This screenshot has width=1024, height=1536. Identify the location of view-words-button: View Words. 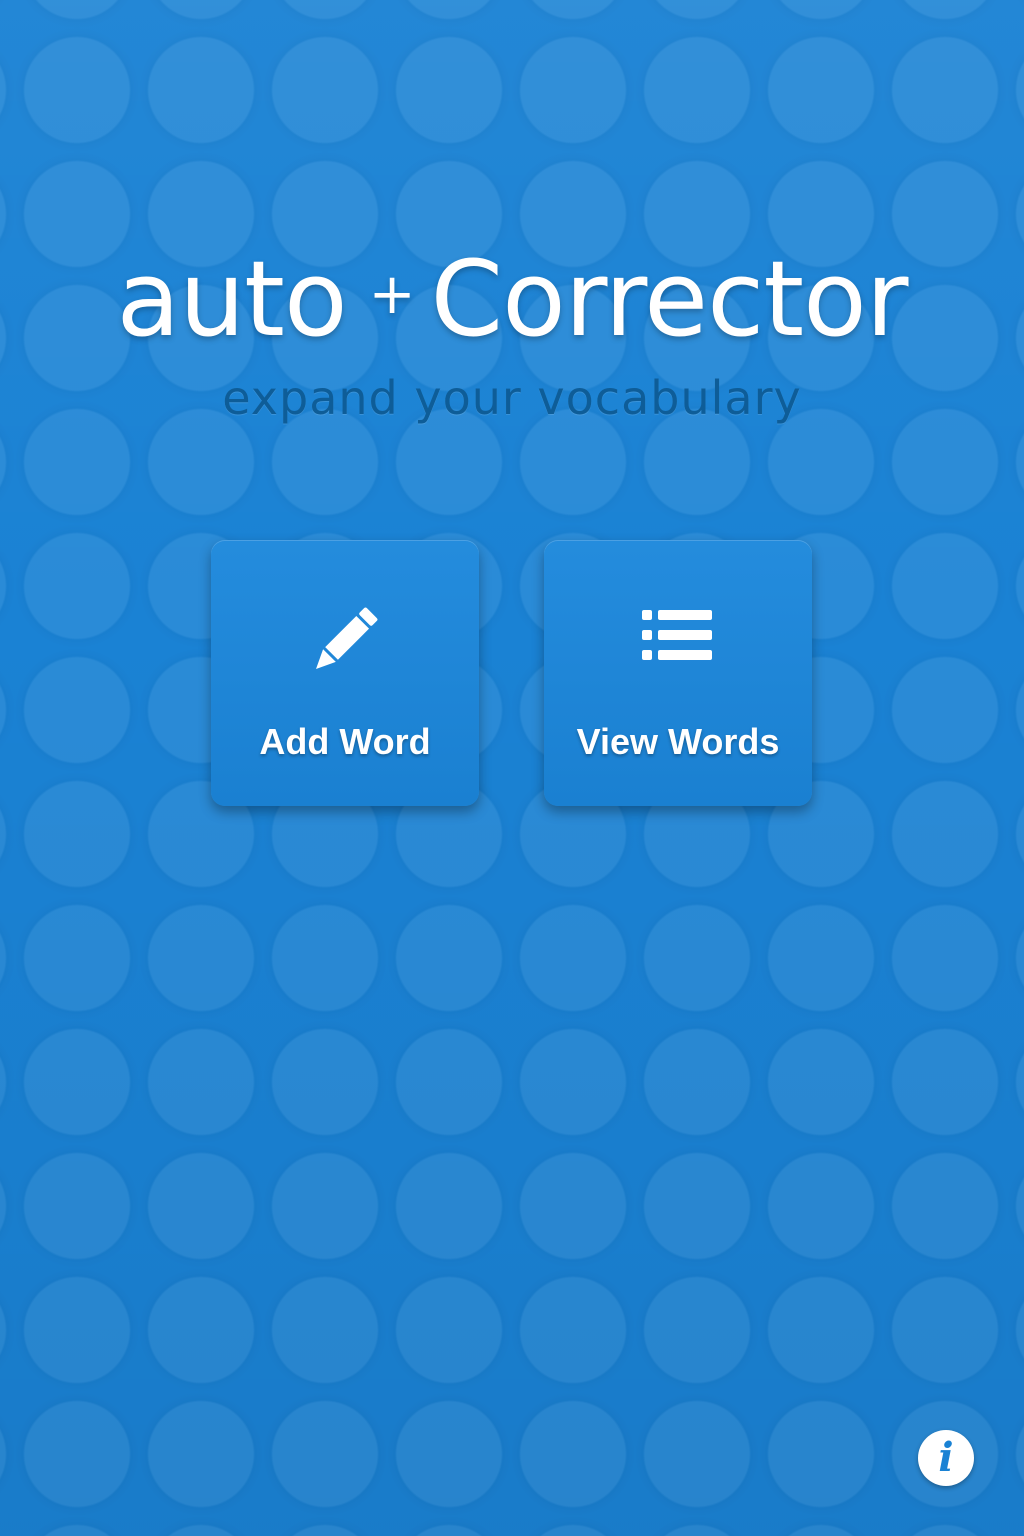
(678, 673).